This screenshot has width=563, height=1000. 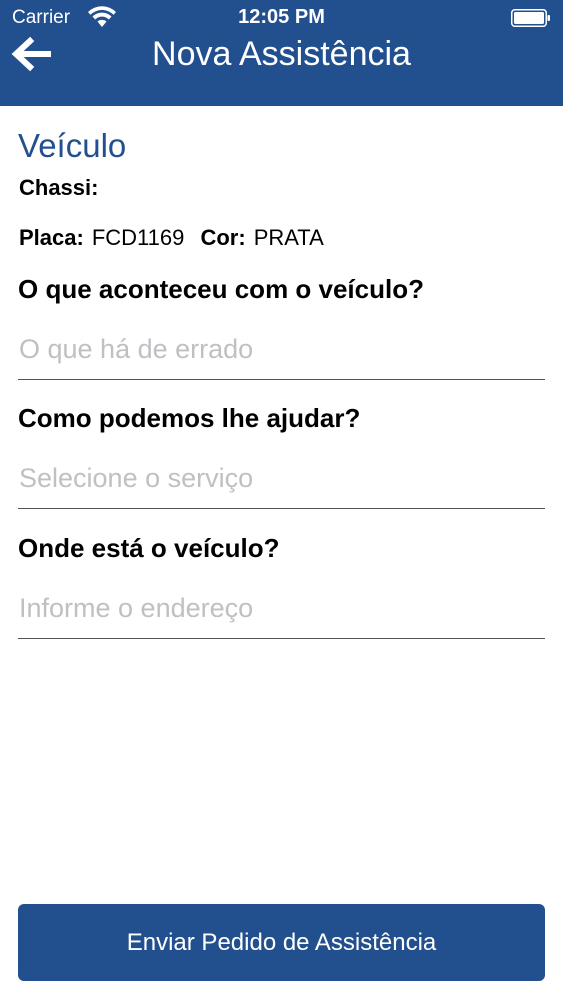 What do you see at coordinates (223, 237) in the screenshot?
I see `cor-label: Cor:` at bounding box center [223, 237].